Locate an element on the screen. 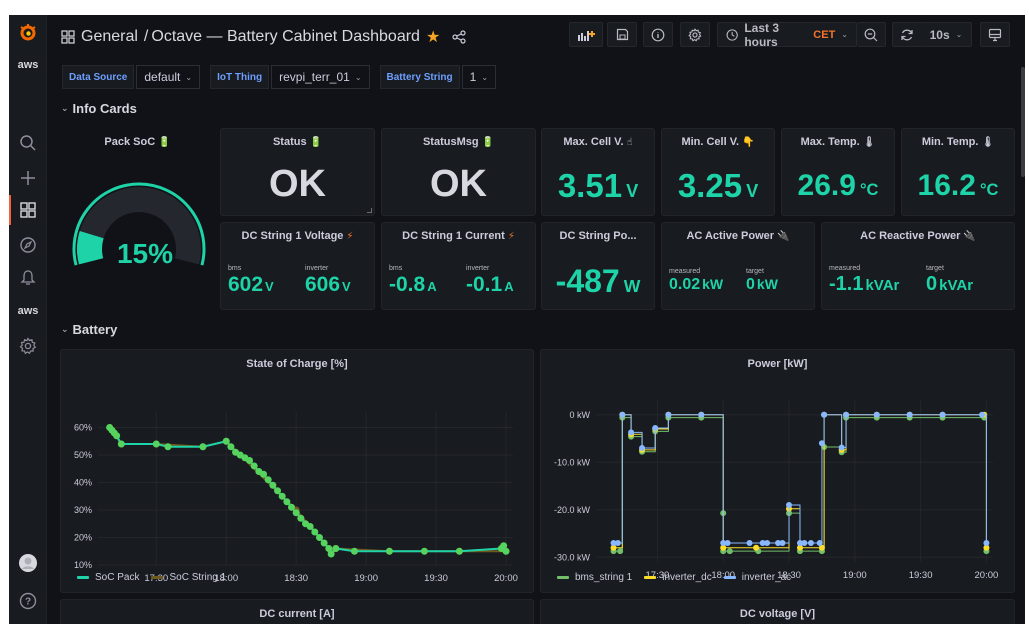 Image resolution: width=1029 pixels, height=631 pixels. time-range-picker: Last 3 hours CET ⌄ is located at coordinates (787, 35).